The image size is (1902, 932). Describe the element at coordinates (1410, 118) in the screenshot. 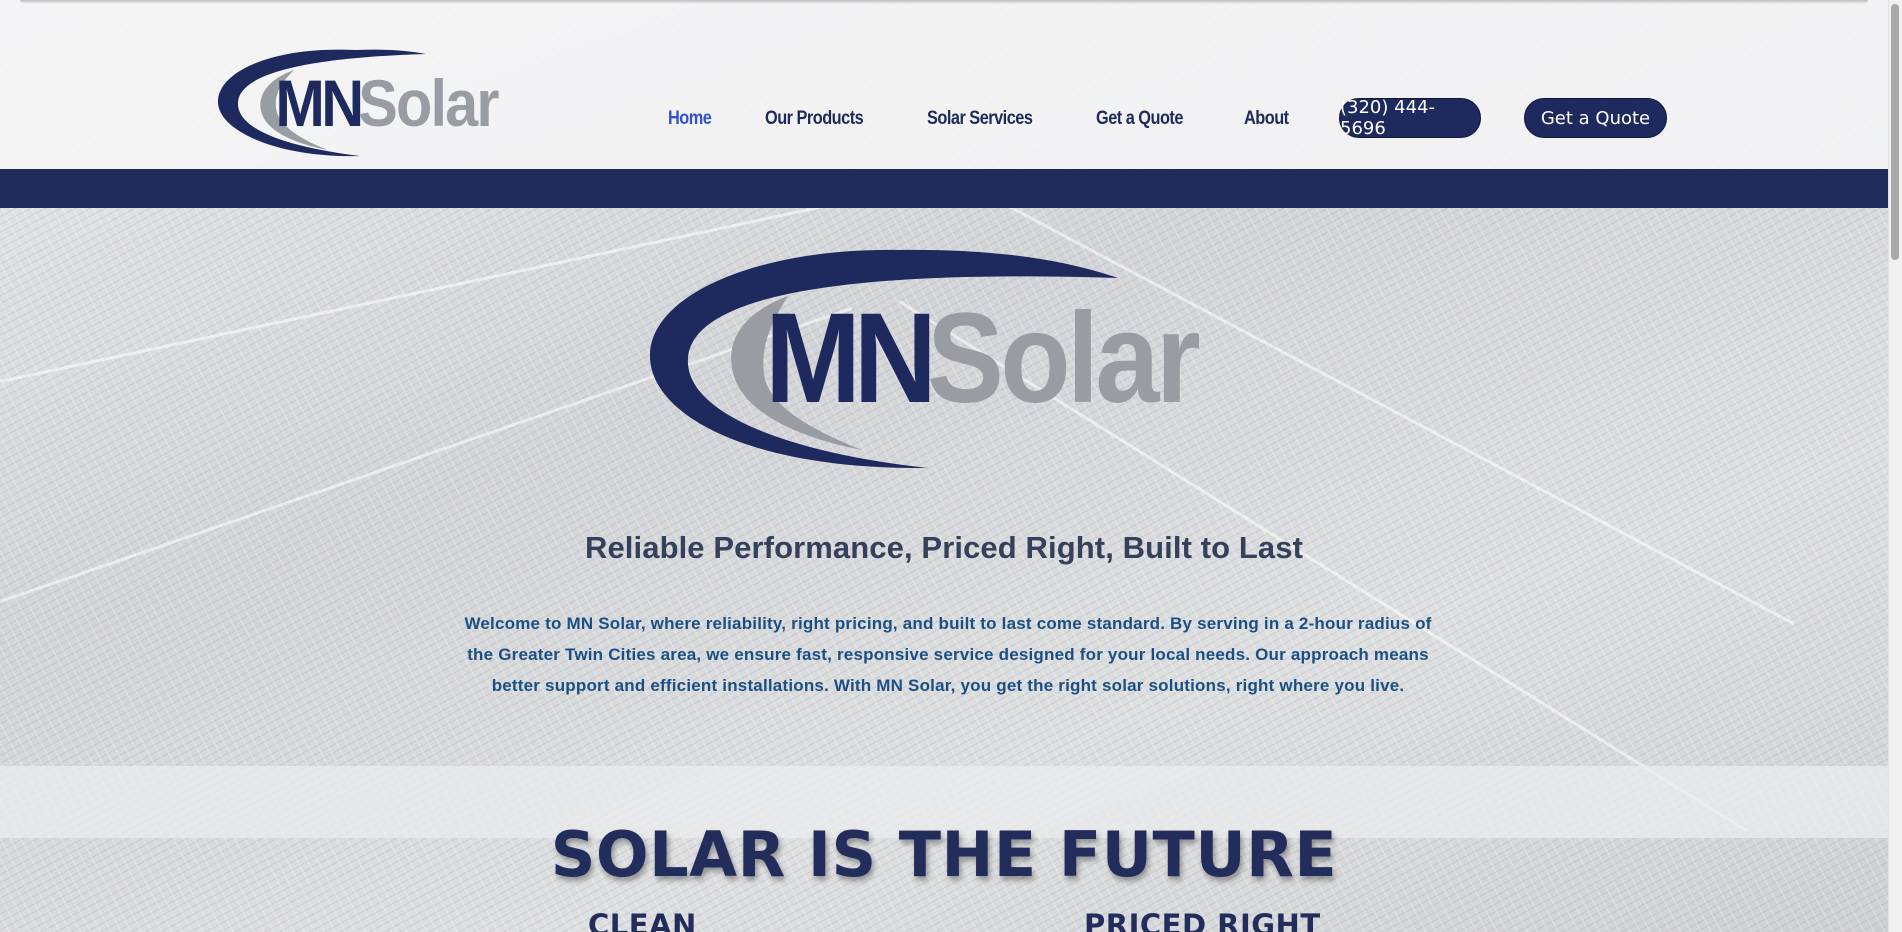

I see `phone-button: (320) 444-5696` at that location.